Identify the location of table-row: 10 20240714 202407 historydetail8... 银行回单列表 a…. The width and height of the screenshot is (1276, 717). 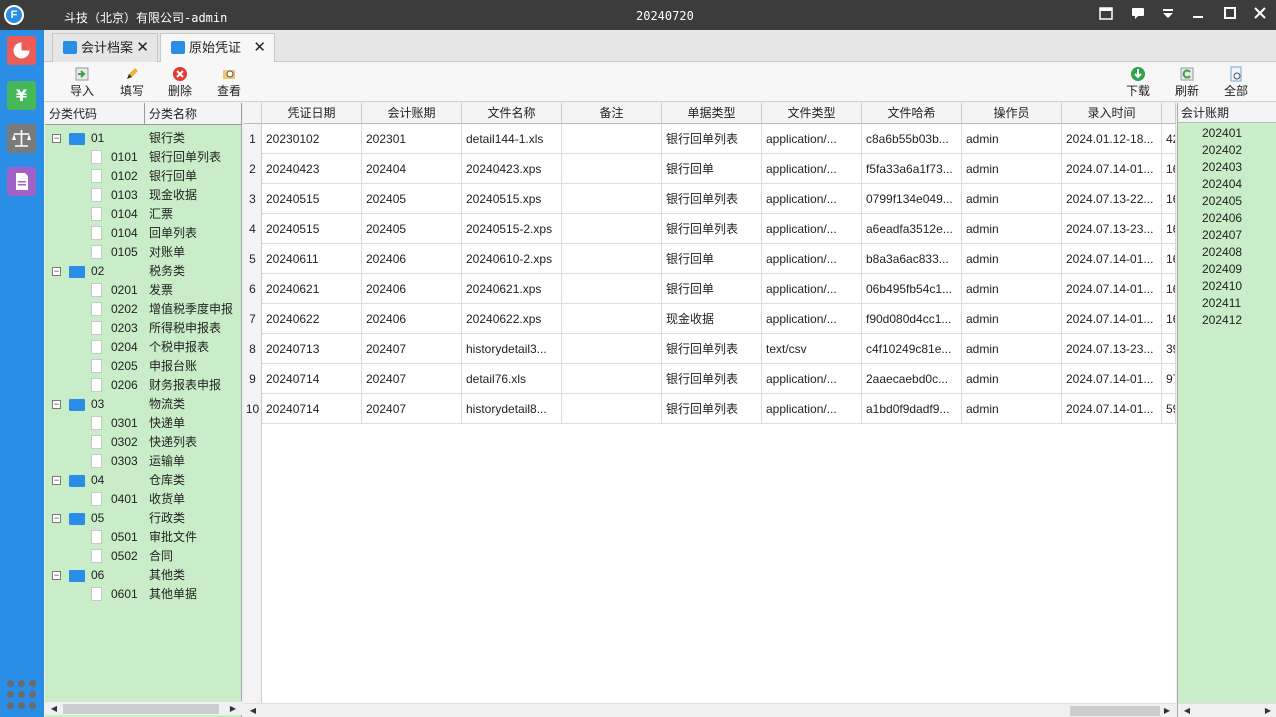
(710, 409).